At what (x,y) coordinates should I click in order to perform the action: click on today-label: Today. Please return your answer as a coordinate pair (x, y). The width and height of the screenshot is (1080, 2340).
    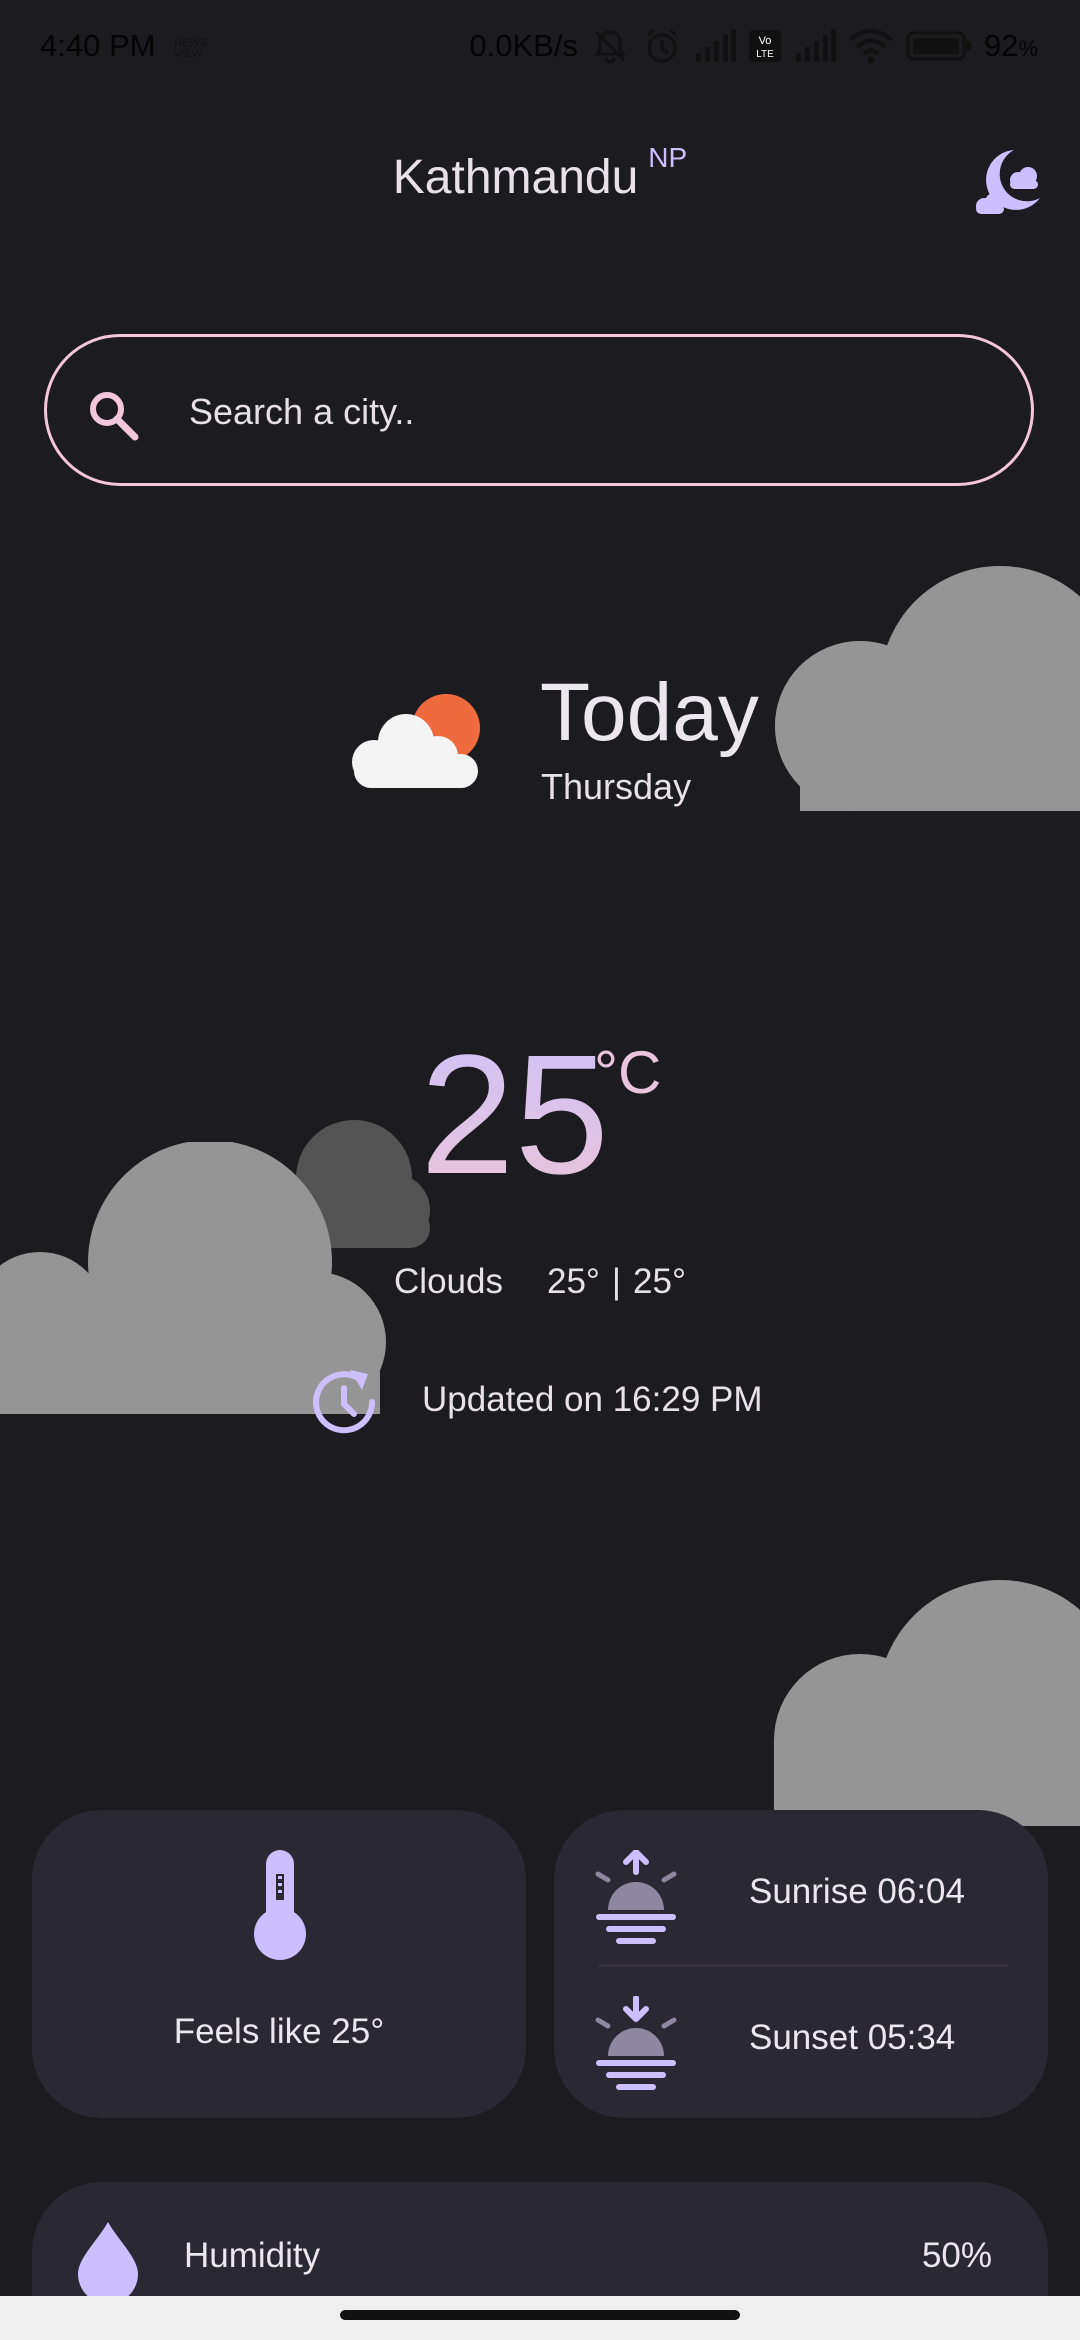
    Looking at the image, I should click on (649, 712).